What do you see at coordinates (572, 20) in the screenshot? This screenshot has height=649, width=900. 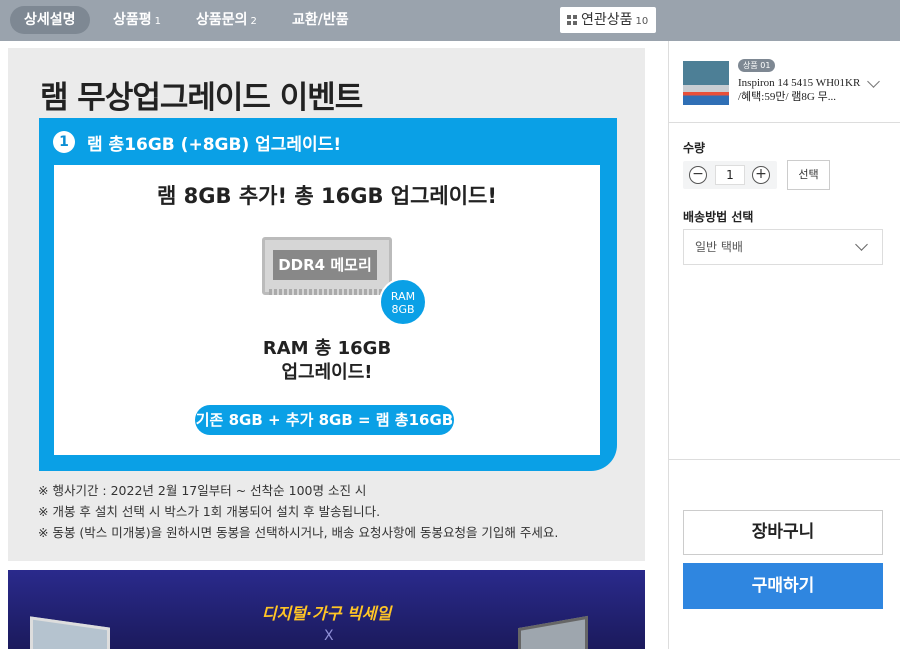 I see `grid-icon` at bounding box center [572, 20].